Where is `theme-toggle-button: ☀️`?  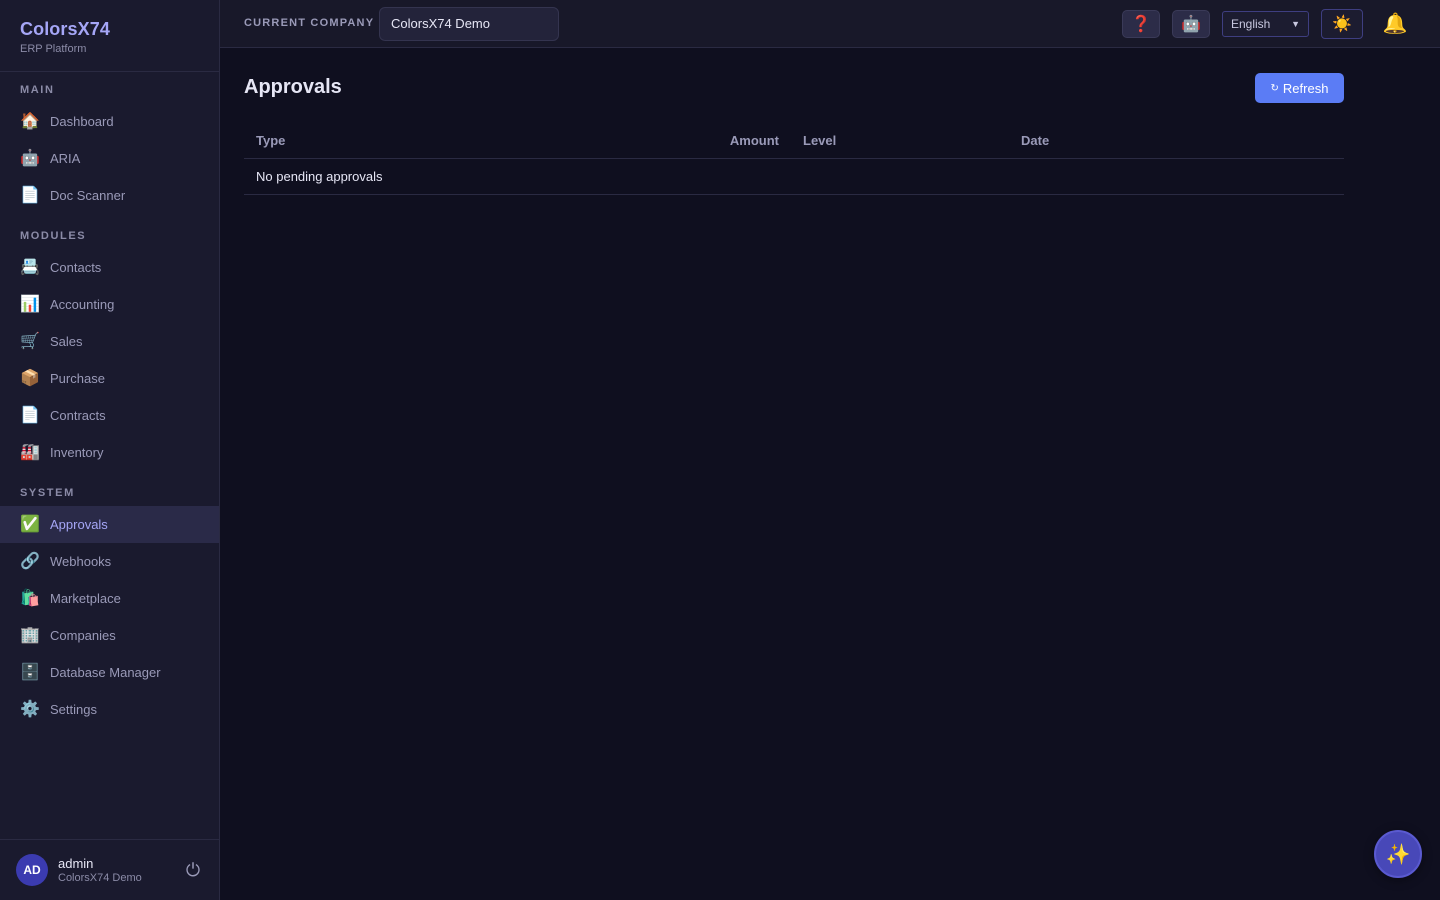
theme-toggle-button: ☀️ is located at coordinates (1342, 24).